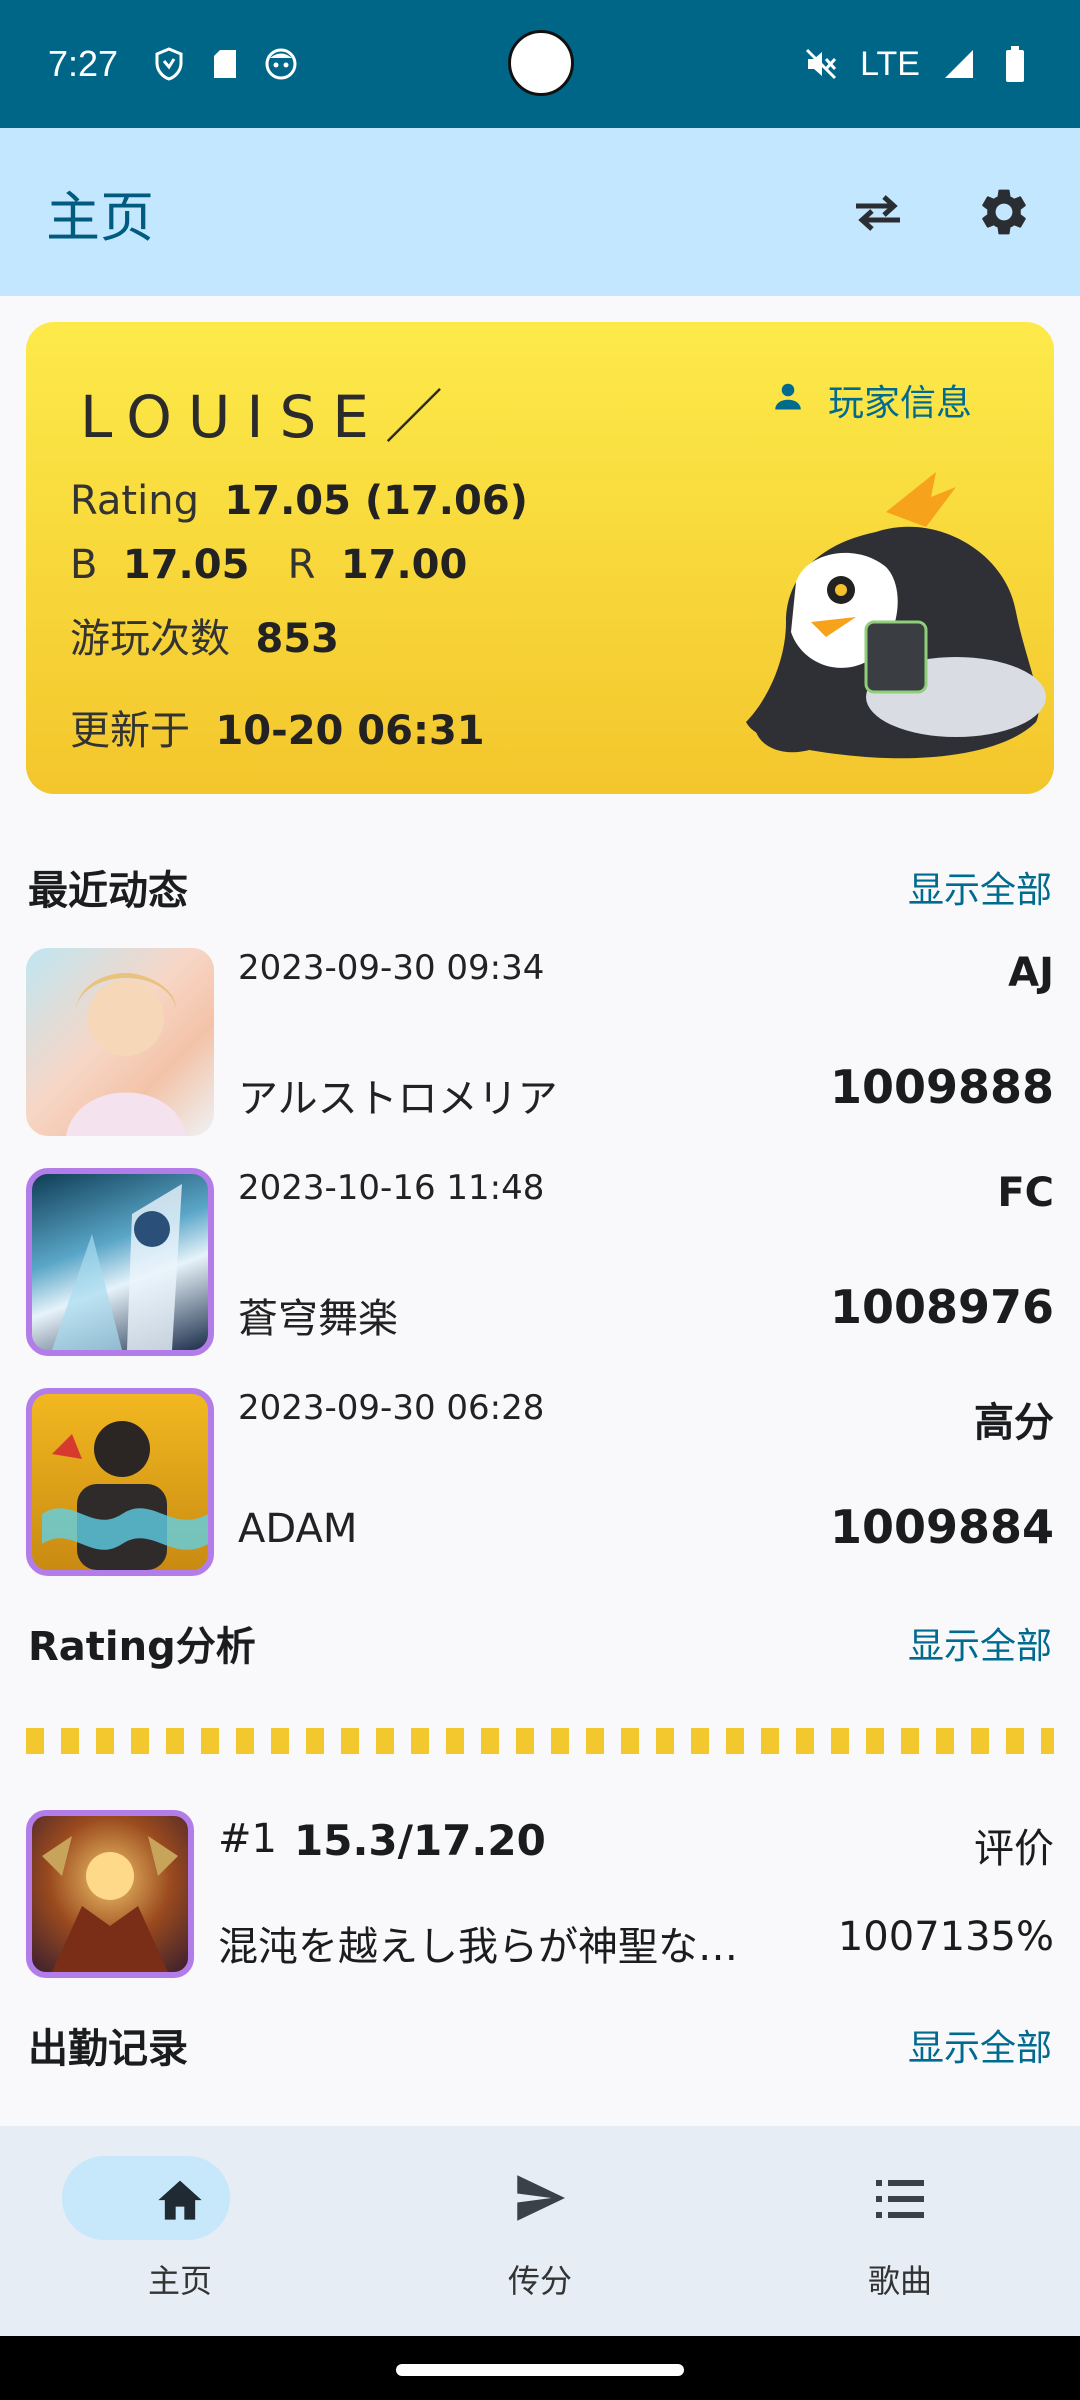  I want to click on plays-label: 游玩次数, so click(150, 639).